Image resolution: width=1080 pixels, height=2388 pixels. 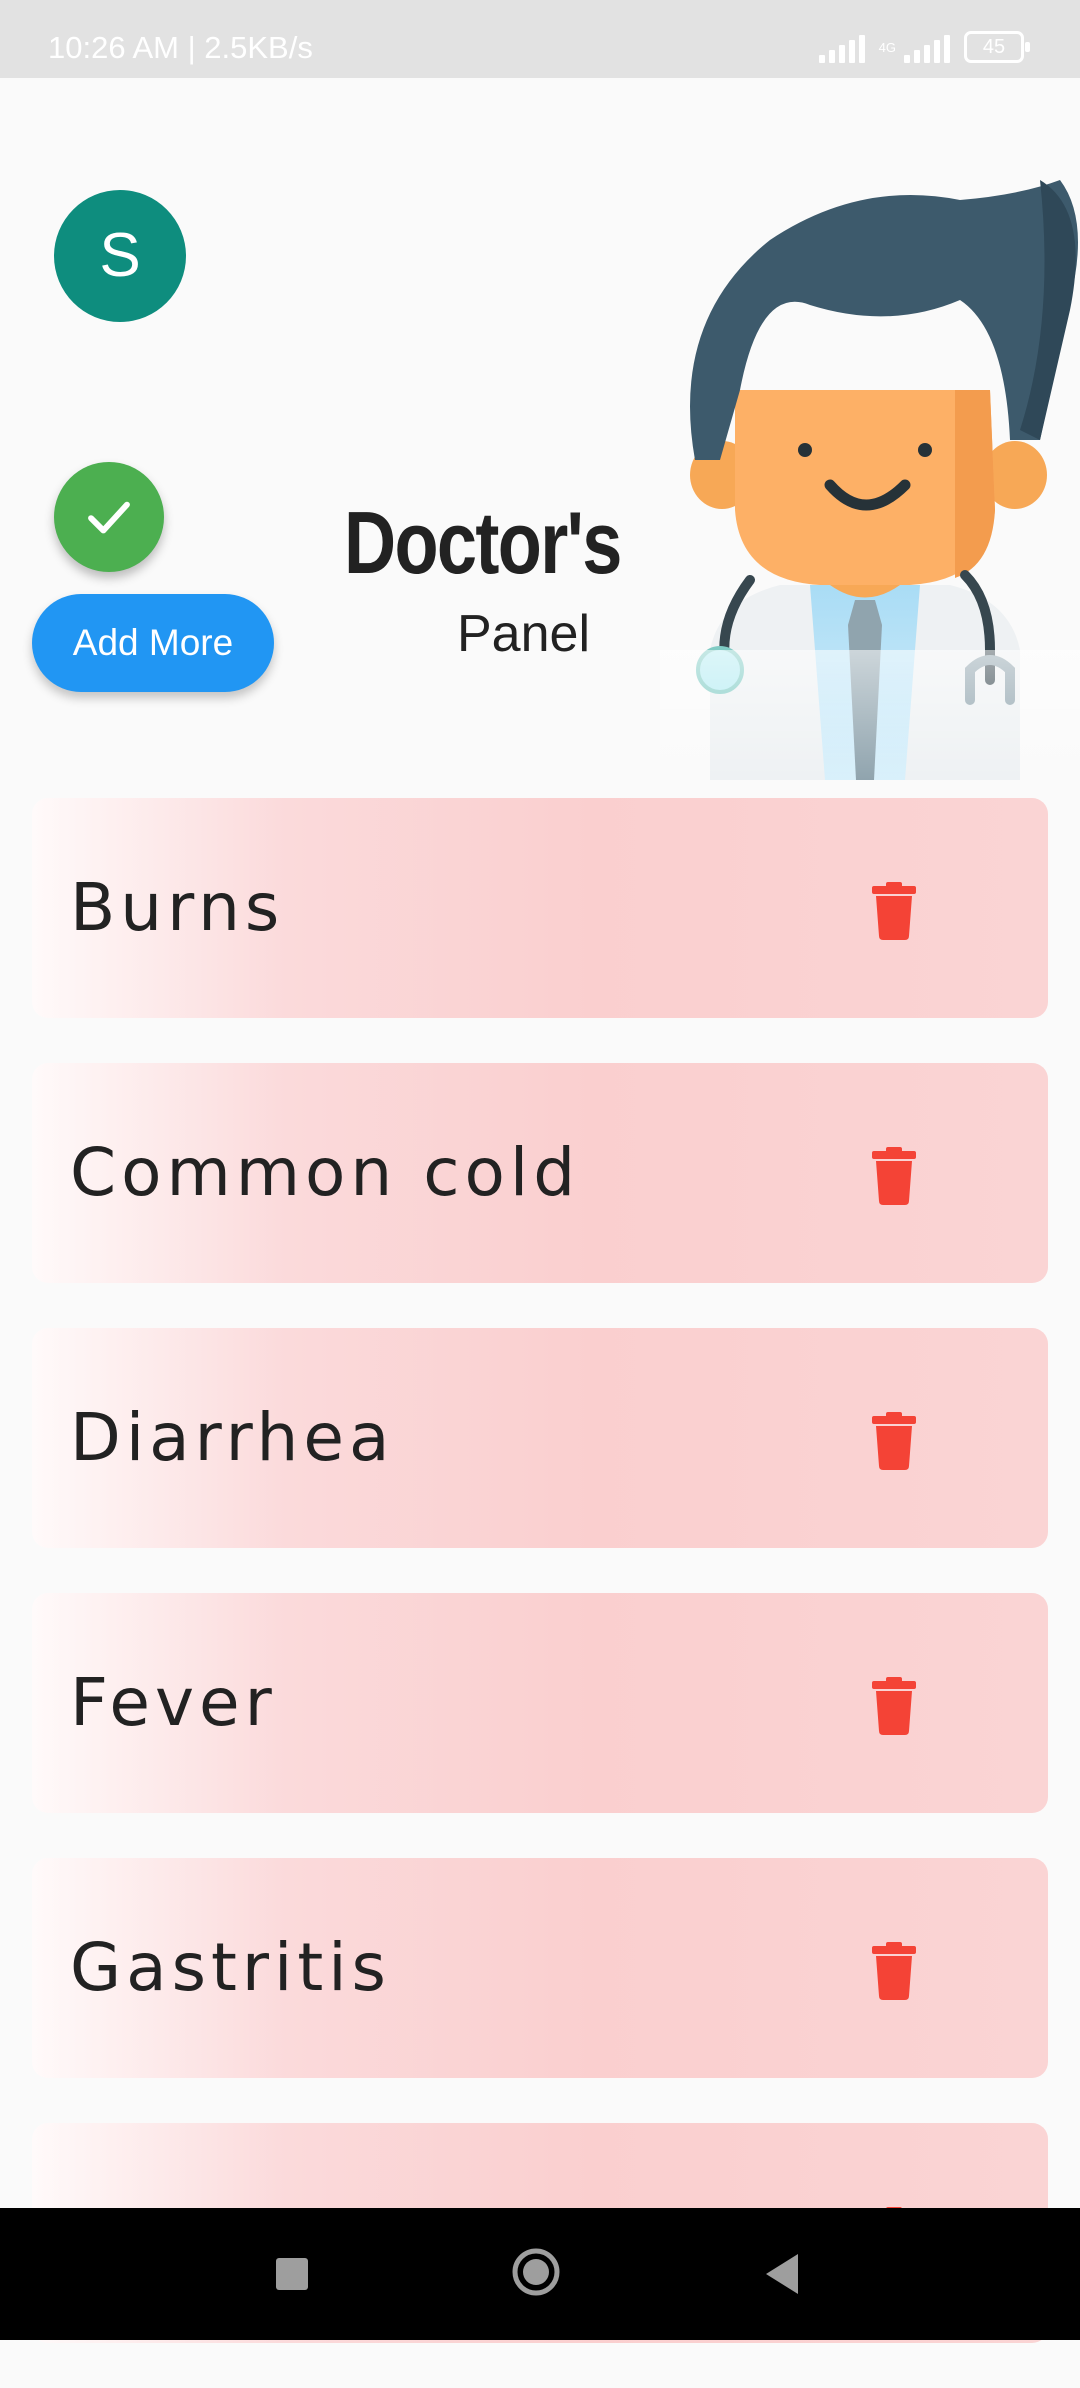 I want to click on disease-name: Diarrhea, so click(x=232, y=1437).